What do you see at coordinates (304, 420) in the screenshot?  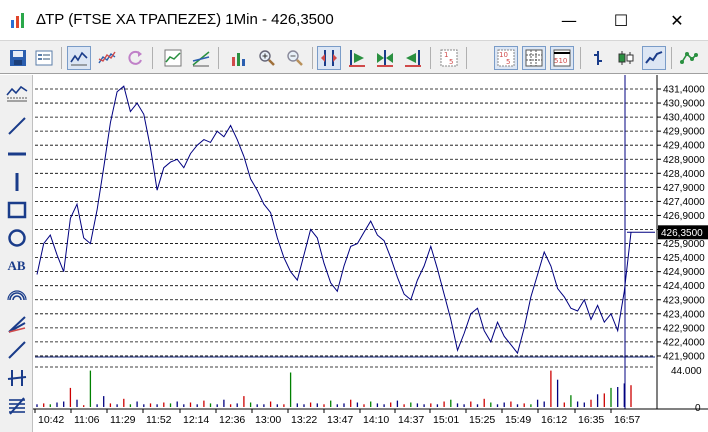 I see `time-tick-label: 13:22` at bounding box center [304, 420].